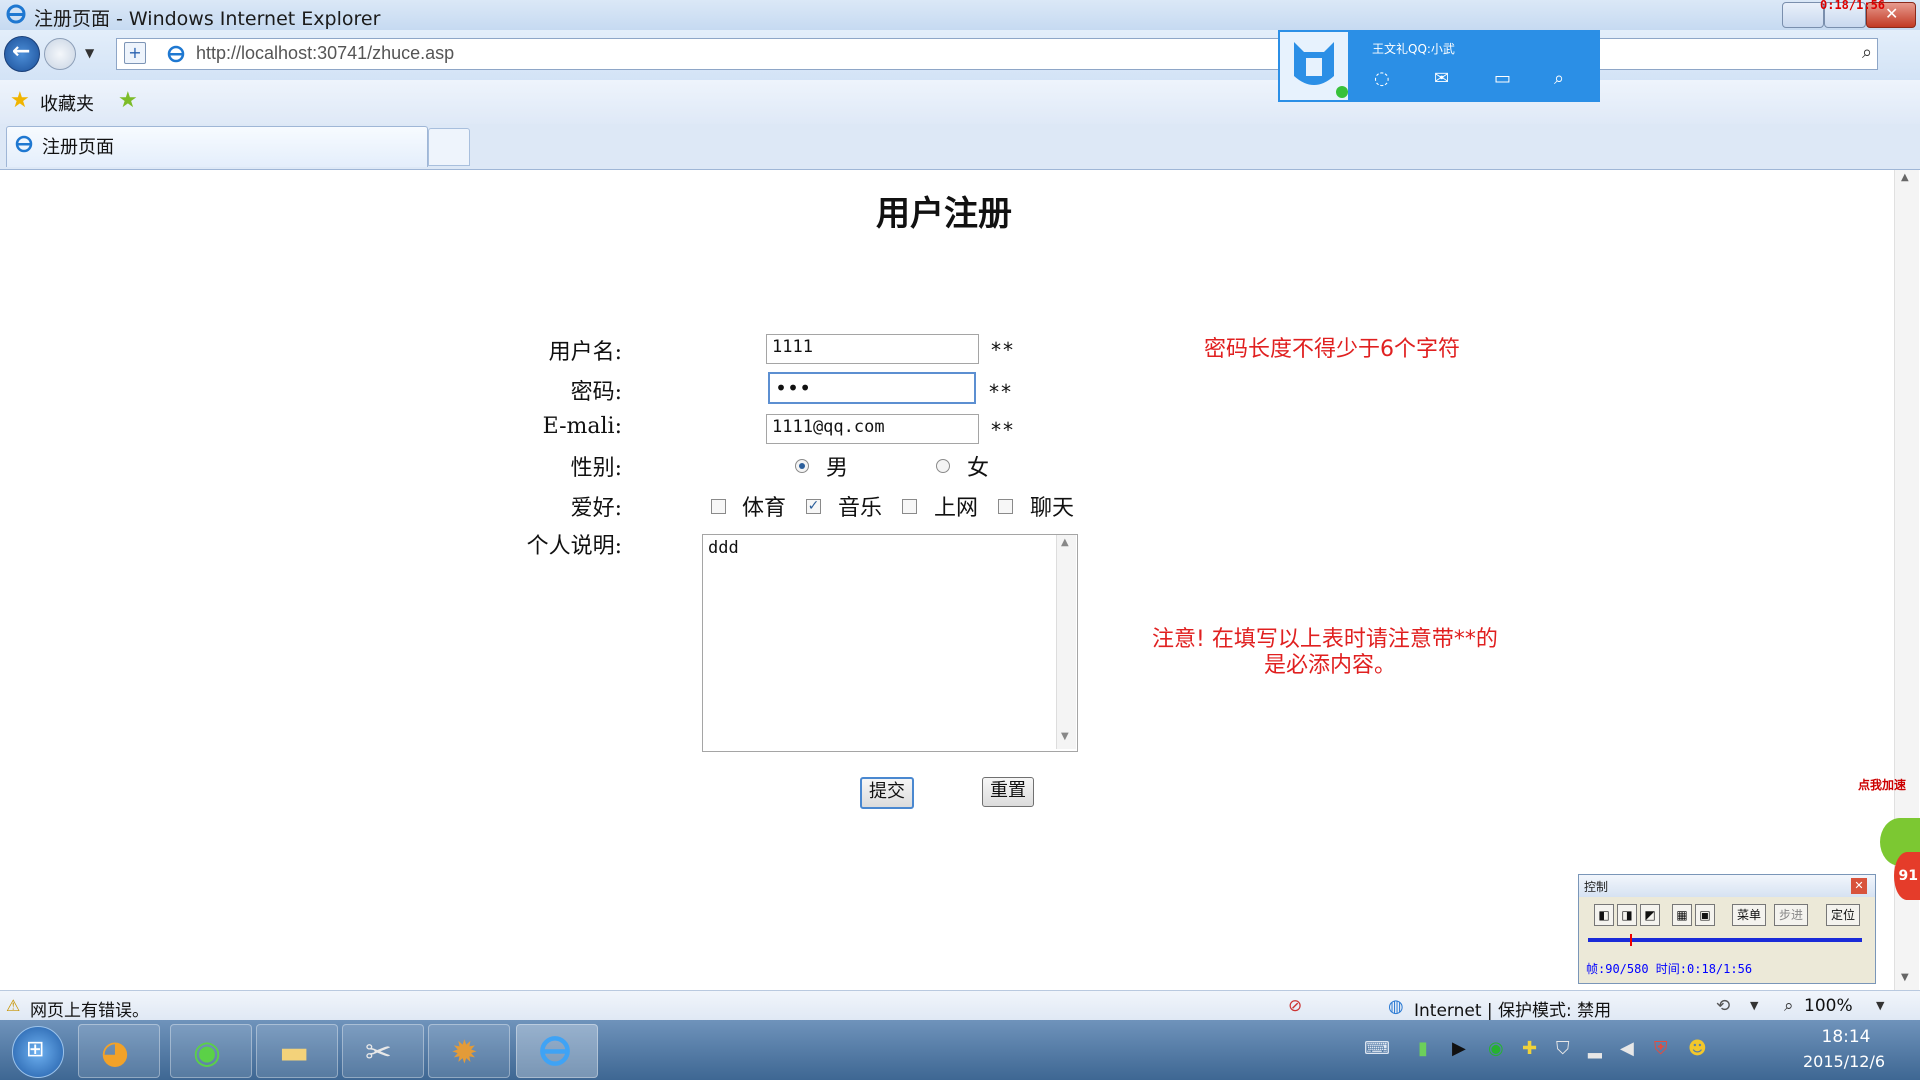 This screenshot has width=1920, height=1080. Describe the element at coordinates (1502, 78) in the screenshot. I see `qq-zone-icon: ▭` at that location.